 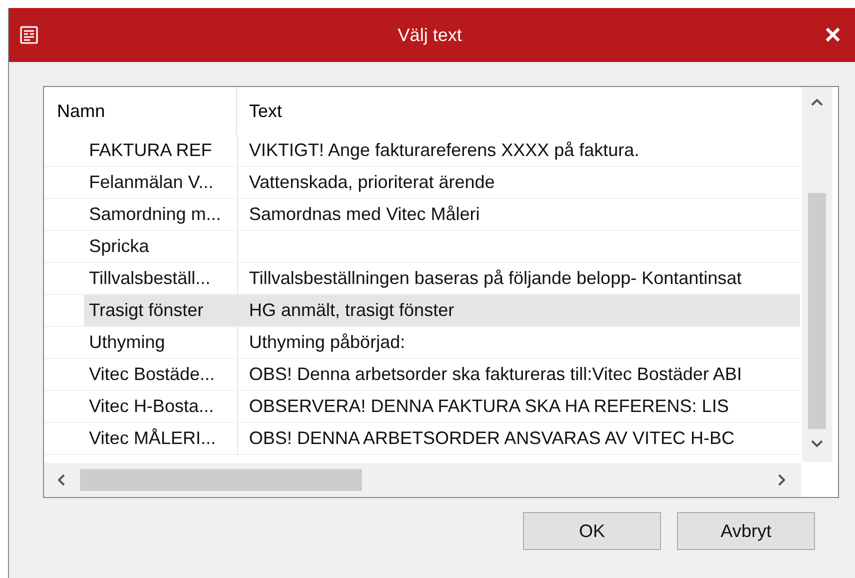 What do you see at coordinates (146, 310) in the screenshot?
I see `name-cell-text: Trasigt fönster` at bounding box center [146, 310].